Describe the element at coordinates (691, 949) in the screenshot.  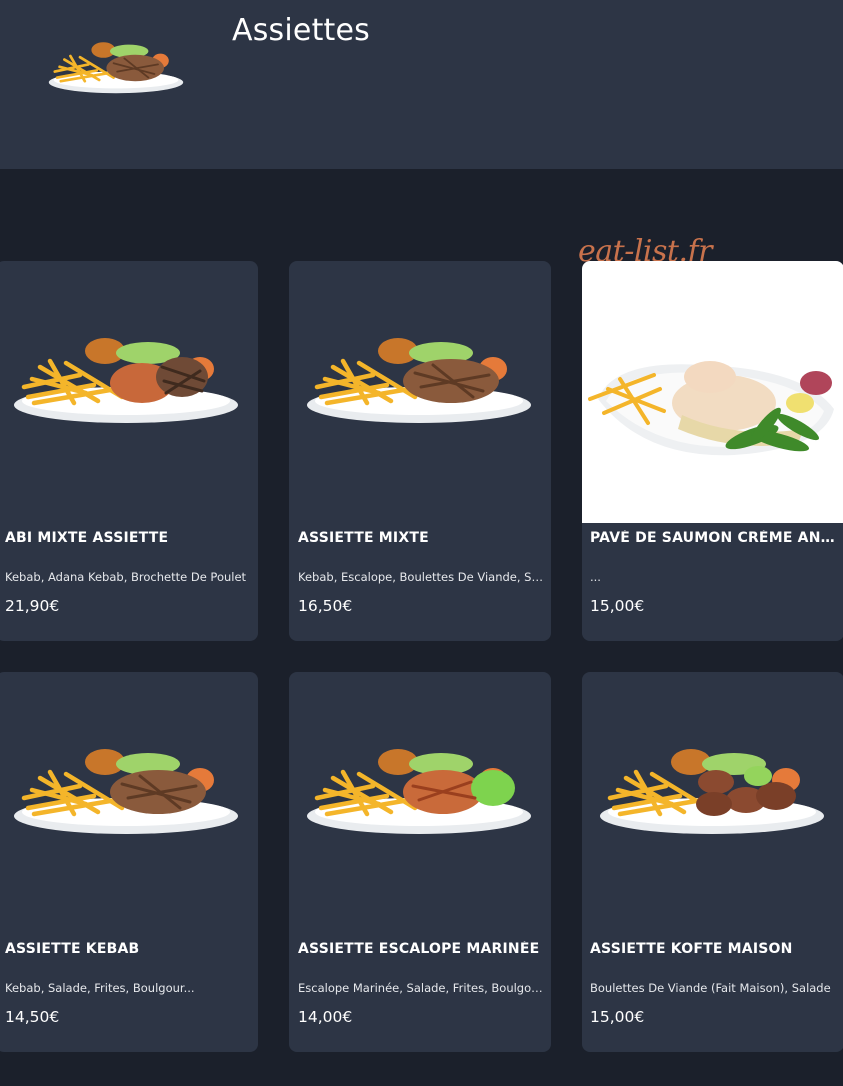
I see `item-name: ASSIETTE KOFTE MAISON` at that location.